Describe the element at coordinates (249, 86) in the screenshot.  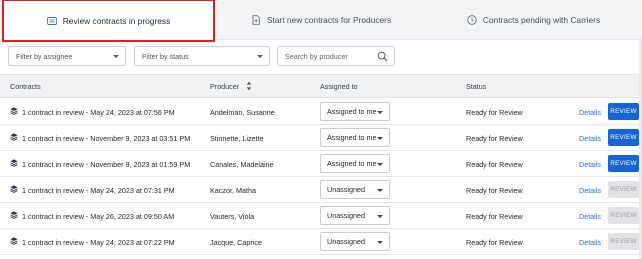
I see `sort-icon` at that location.